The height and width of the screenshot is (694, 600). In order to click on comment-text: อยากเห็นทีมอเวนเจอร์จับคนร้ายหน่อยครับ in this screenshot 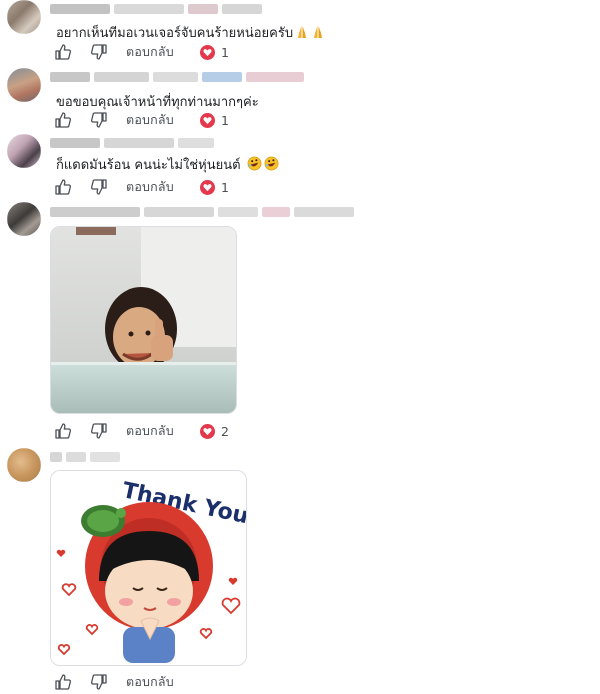, I will do `click(190, 32)`.